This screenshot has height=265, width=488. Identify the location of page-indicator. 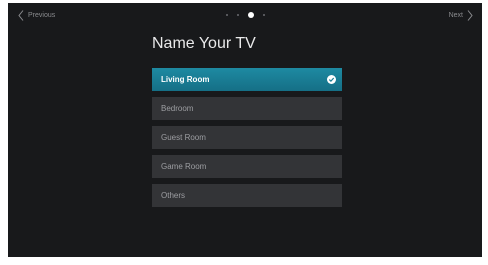
(245, 15).